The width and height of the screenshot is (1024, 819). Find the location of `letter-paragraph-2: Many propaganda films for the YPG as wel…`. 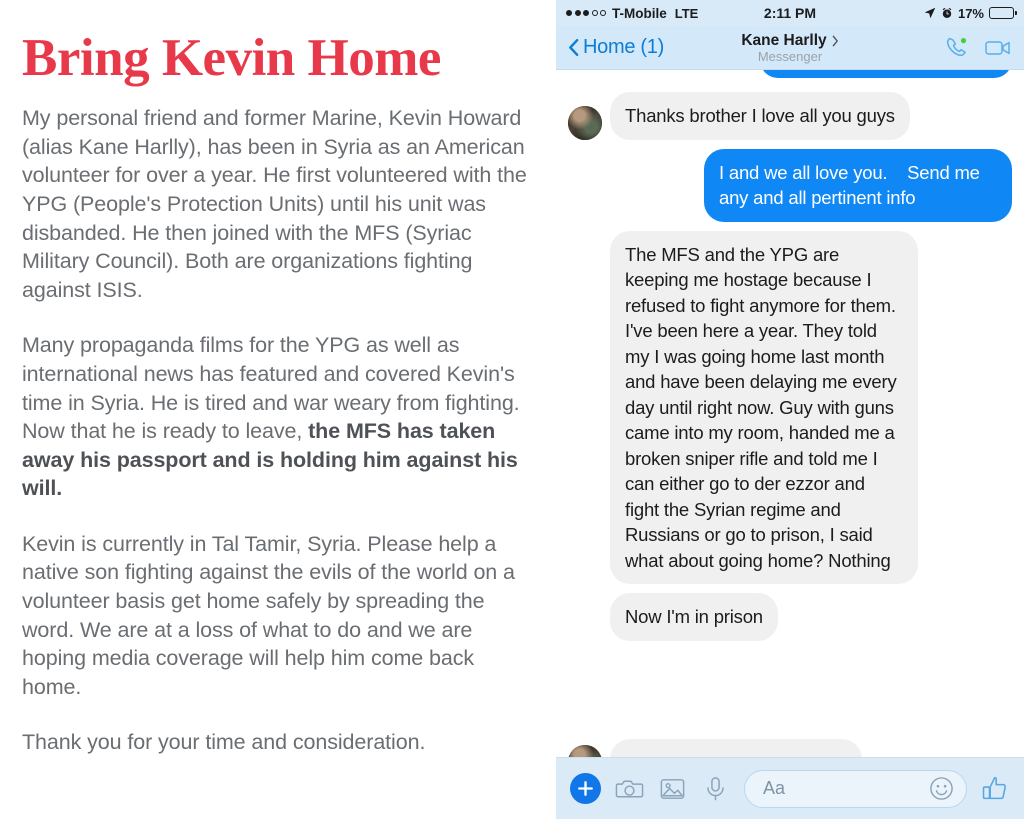

letter-paragraph-2: Many propaganda films for the YPG as wel… is located at coordinates (278, 417).